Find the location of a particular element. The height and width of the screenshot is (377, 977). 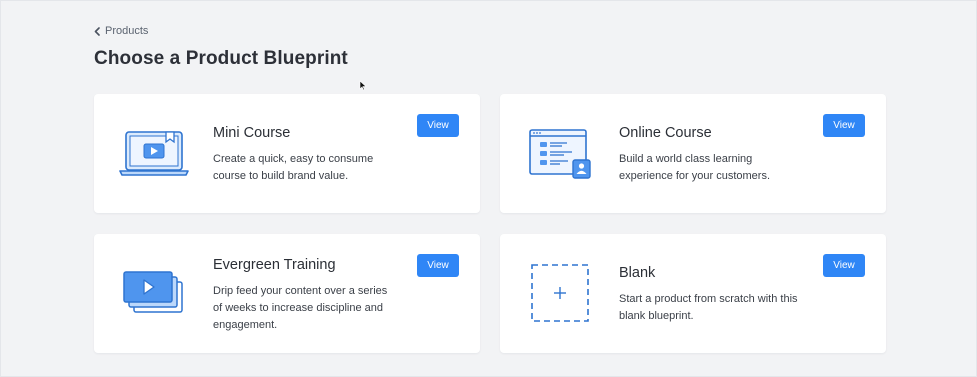

page-title: Choose a Product Blueprint is located at coordinates (221, 58).